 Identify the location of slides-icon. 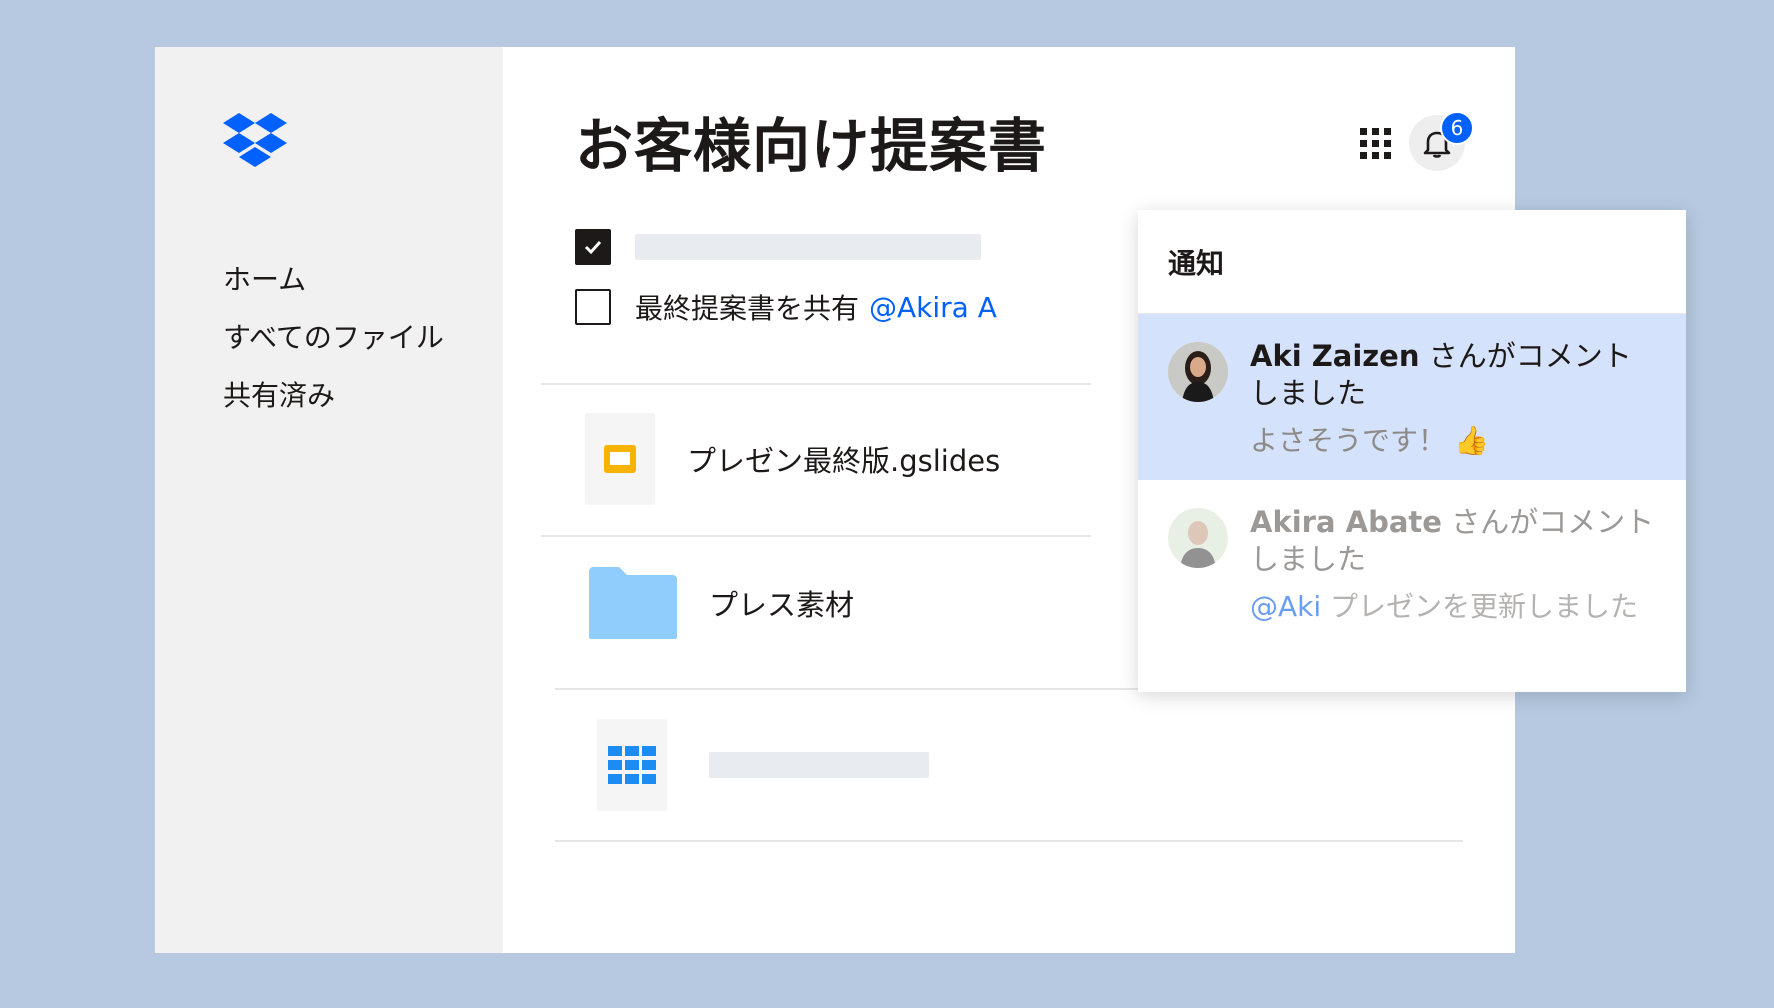
(620, 459).